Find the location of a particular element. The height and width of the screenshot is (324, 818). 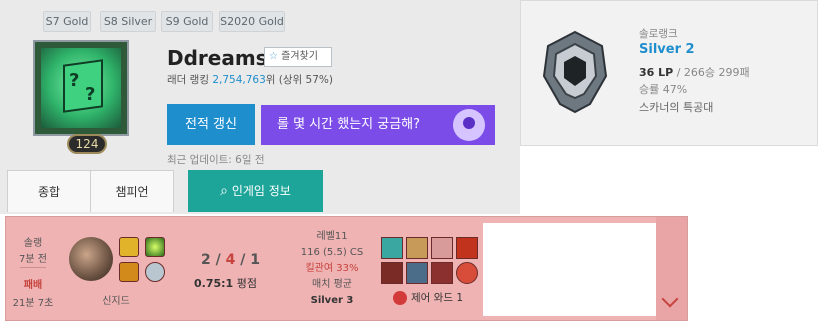

promo-label: 롤 몇 시간 했는지 궁금해? is located at coordinates (349, 124).